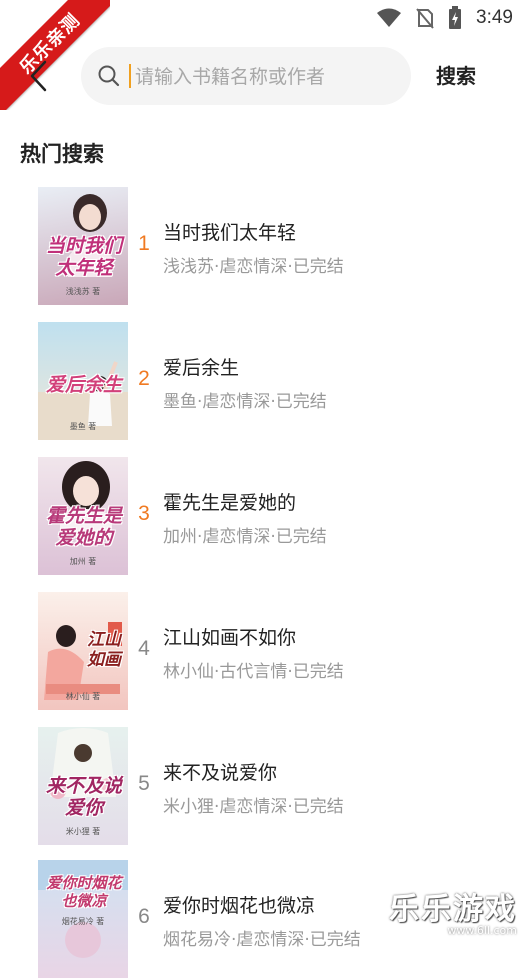  I want to click on rank-number: 3, so click(144, 513).